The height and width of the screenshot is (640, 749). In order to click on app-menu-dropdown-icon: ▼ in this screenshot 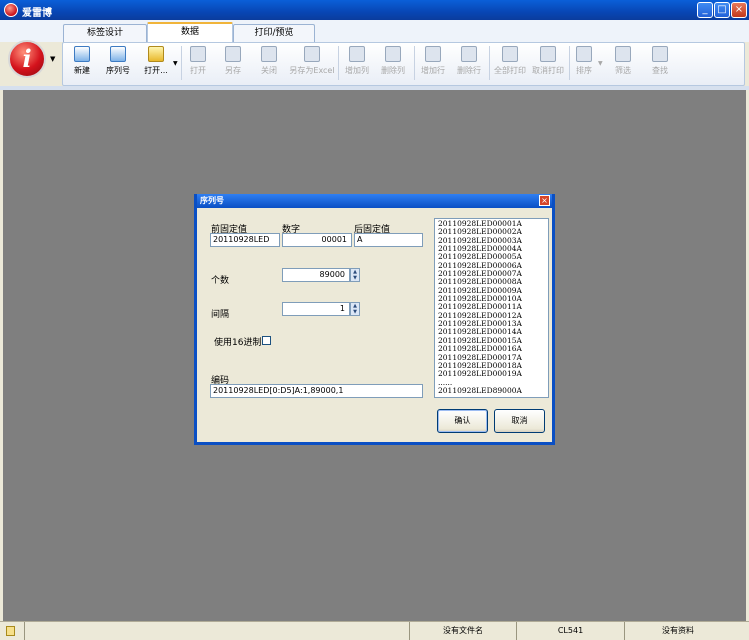, I will do `click(52, 59)`.